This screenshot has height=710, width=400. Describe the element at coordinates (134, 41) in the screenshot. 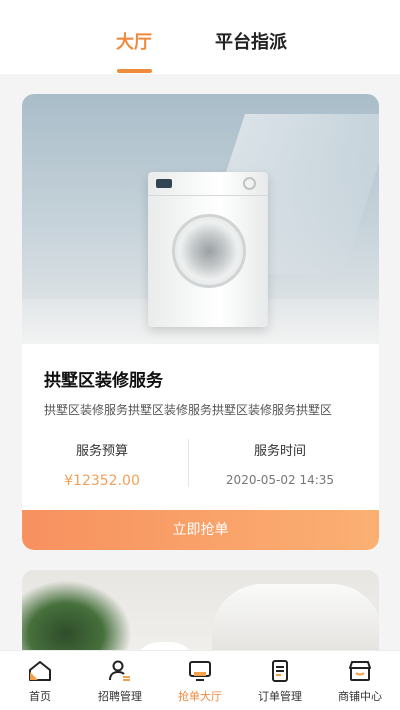

I see `tab-hall: 大厅` at that location.